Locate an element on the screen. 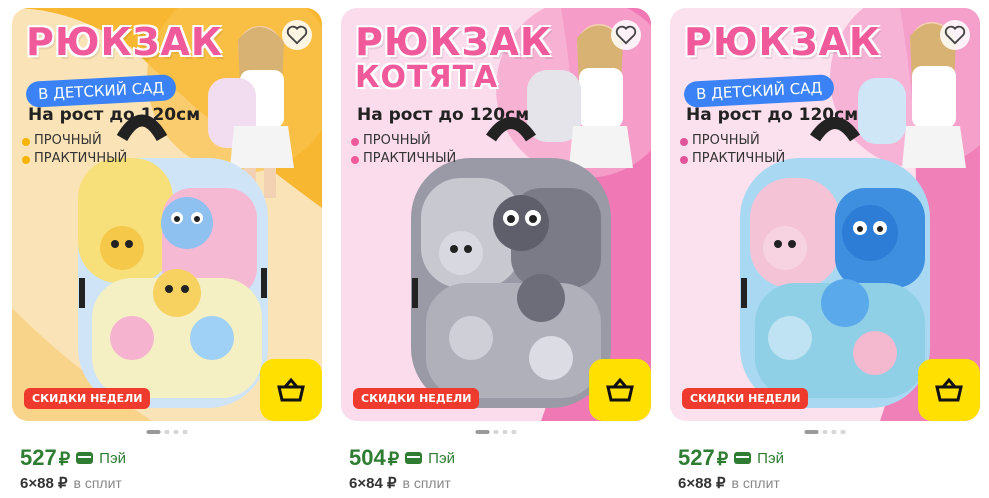 The image size is (989, 498). price-row: 504 ₽ Пэй is located at coordinates (402, 458).